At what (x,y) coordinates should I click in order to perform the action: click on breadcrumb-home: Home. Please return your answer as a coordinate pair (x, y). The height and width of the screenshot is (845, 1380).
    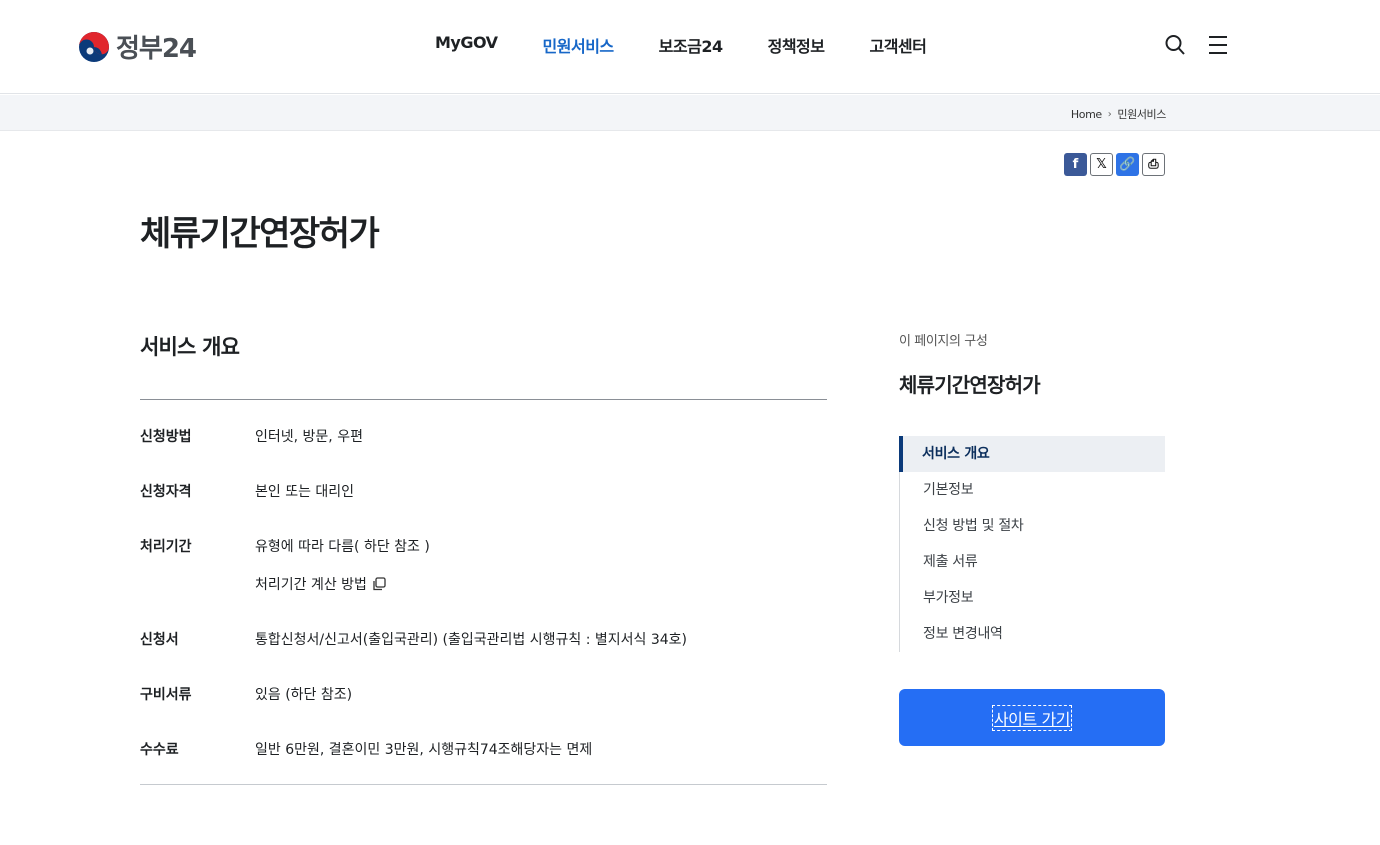
    Looking at the image, I should click on (1086, 114).